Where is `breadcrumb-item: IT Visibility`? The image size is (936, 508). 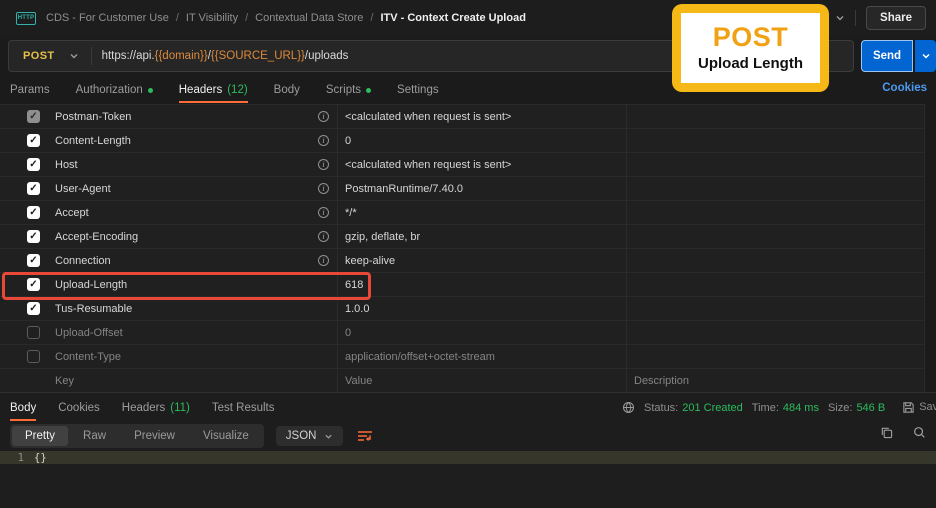 breadcrumb-item: IT Visibility is located at coordinates (212, 18).